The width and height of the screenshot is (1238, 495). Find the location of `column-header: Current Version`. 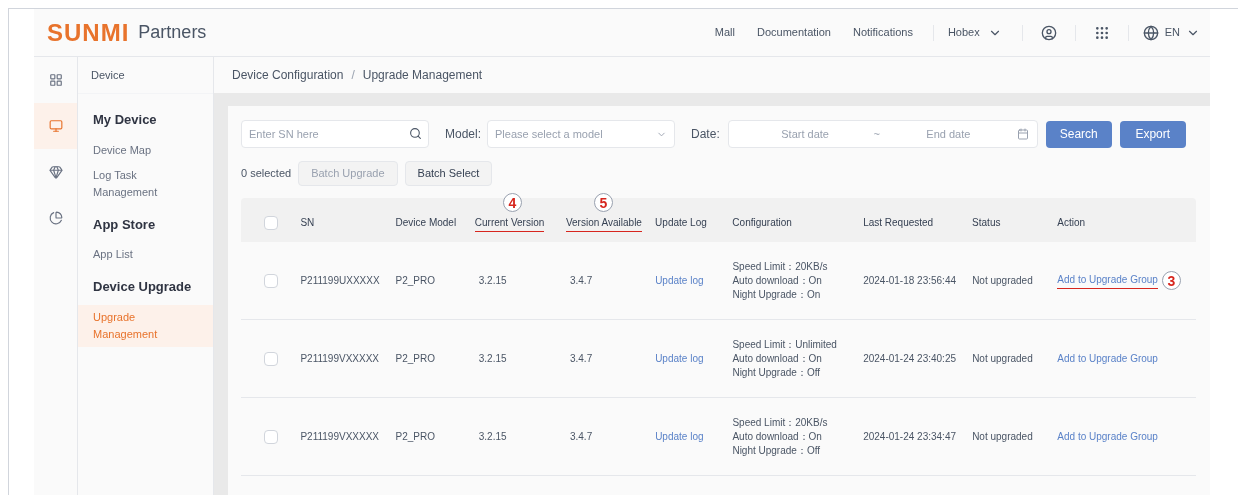

column-header: Current Version is located at coordinates (509, 223).